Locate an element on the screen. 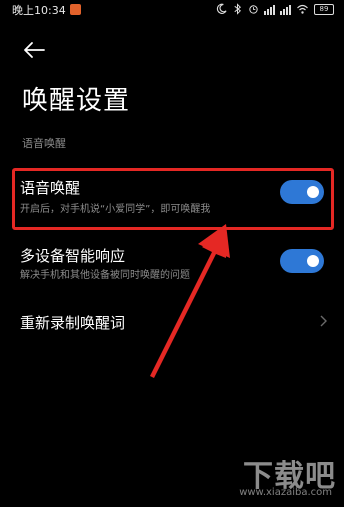 The height and width of the screenshot is (507, 344). toggle-knob is located at coordinates (313, 261).